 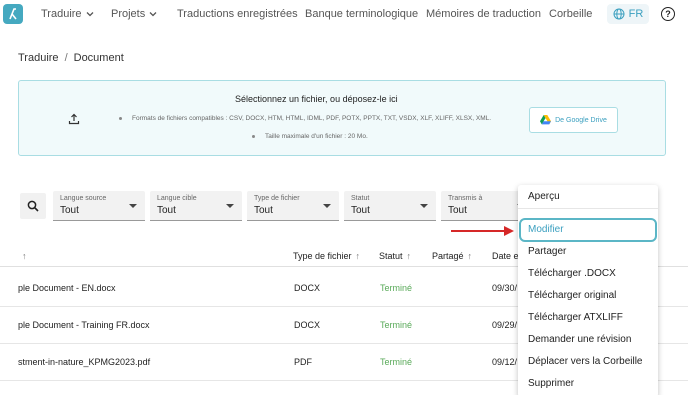 I want to click on nav-projets: Projets, so click(x=134, y=14).